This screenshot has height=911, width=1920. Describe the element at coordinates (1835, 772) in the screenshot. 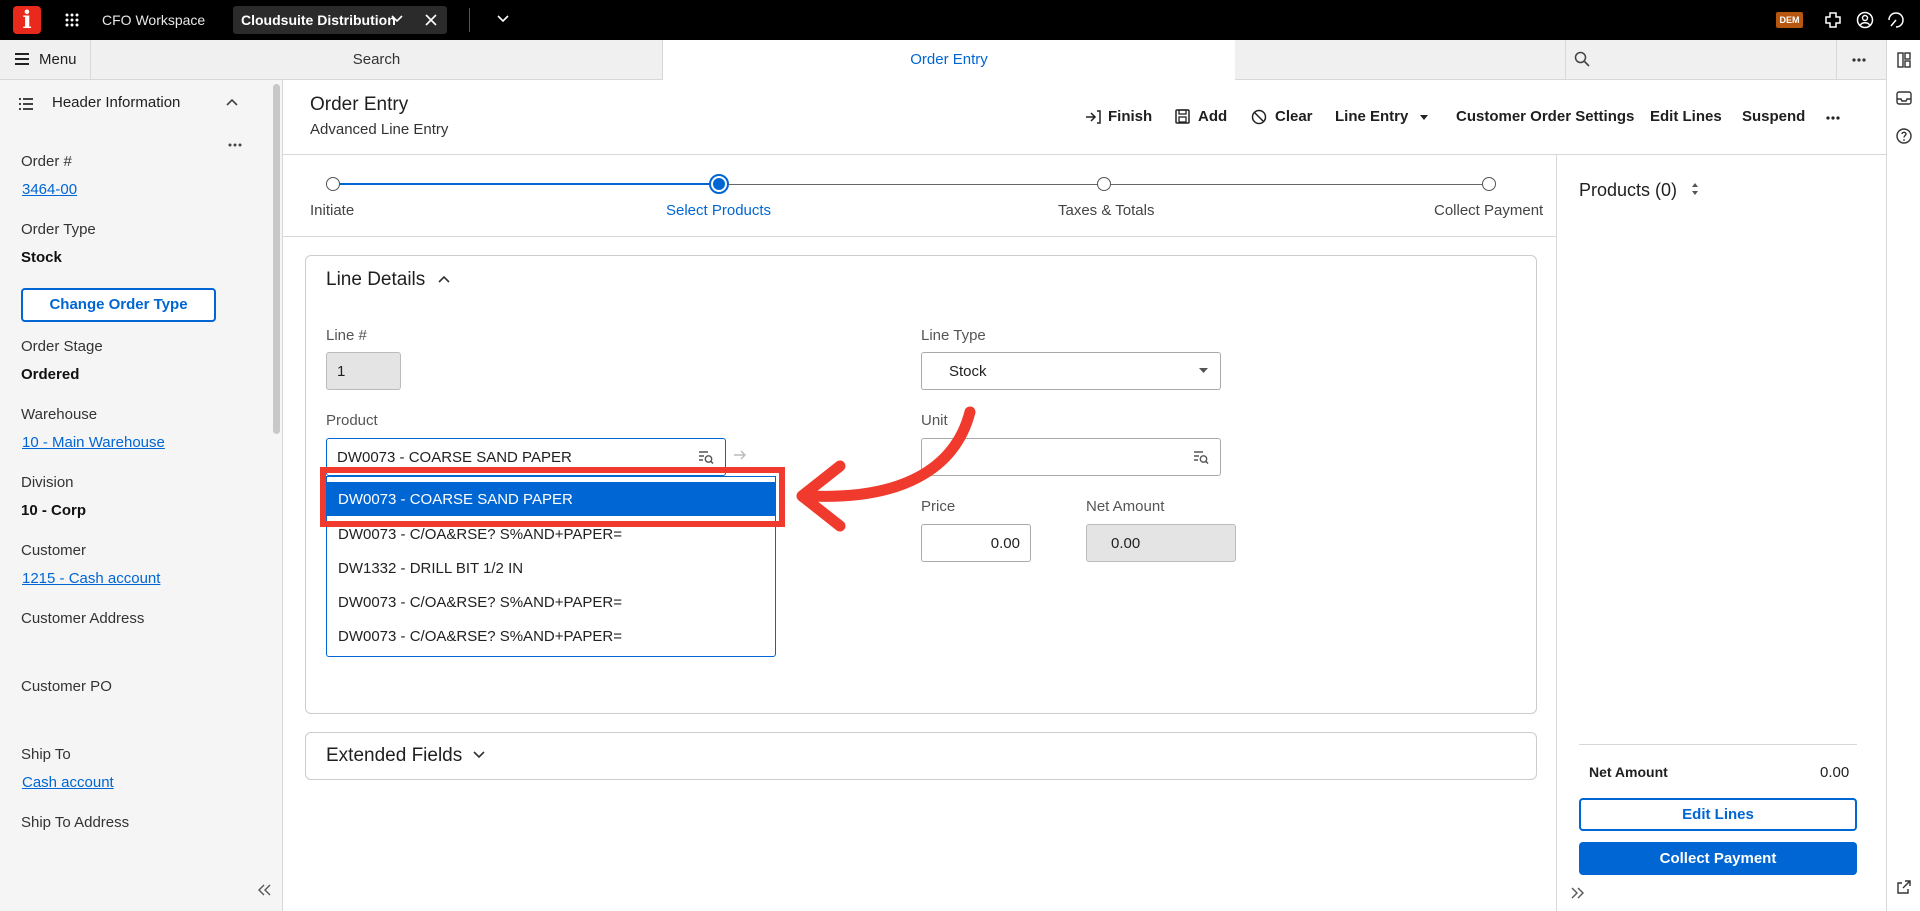

I see `net-amount-value: 0.00` at that location.